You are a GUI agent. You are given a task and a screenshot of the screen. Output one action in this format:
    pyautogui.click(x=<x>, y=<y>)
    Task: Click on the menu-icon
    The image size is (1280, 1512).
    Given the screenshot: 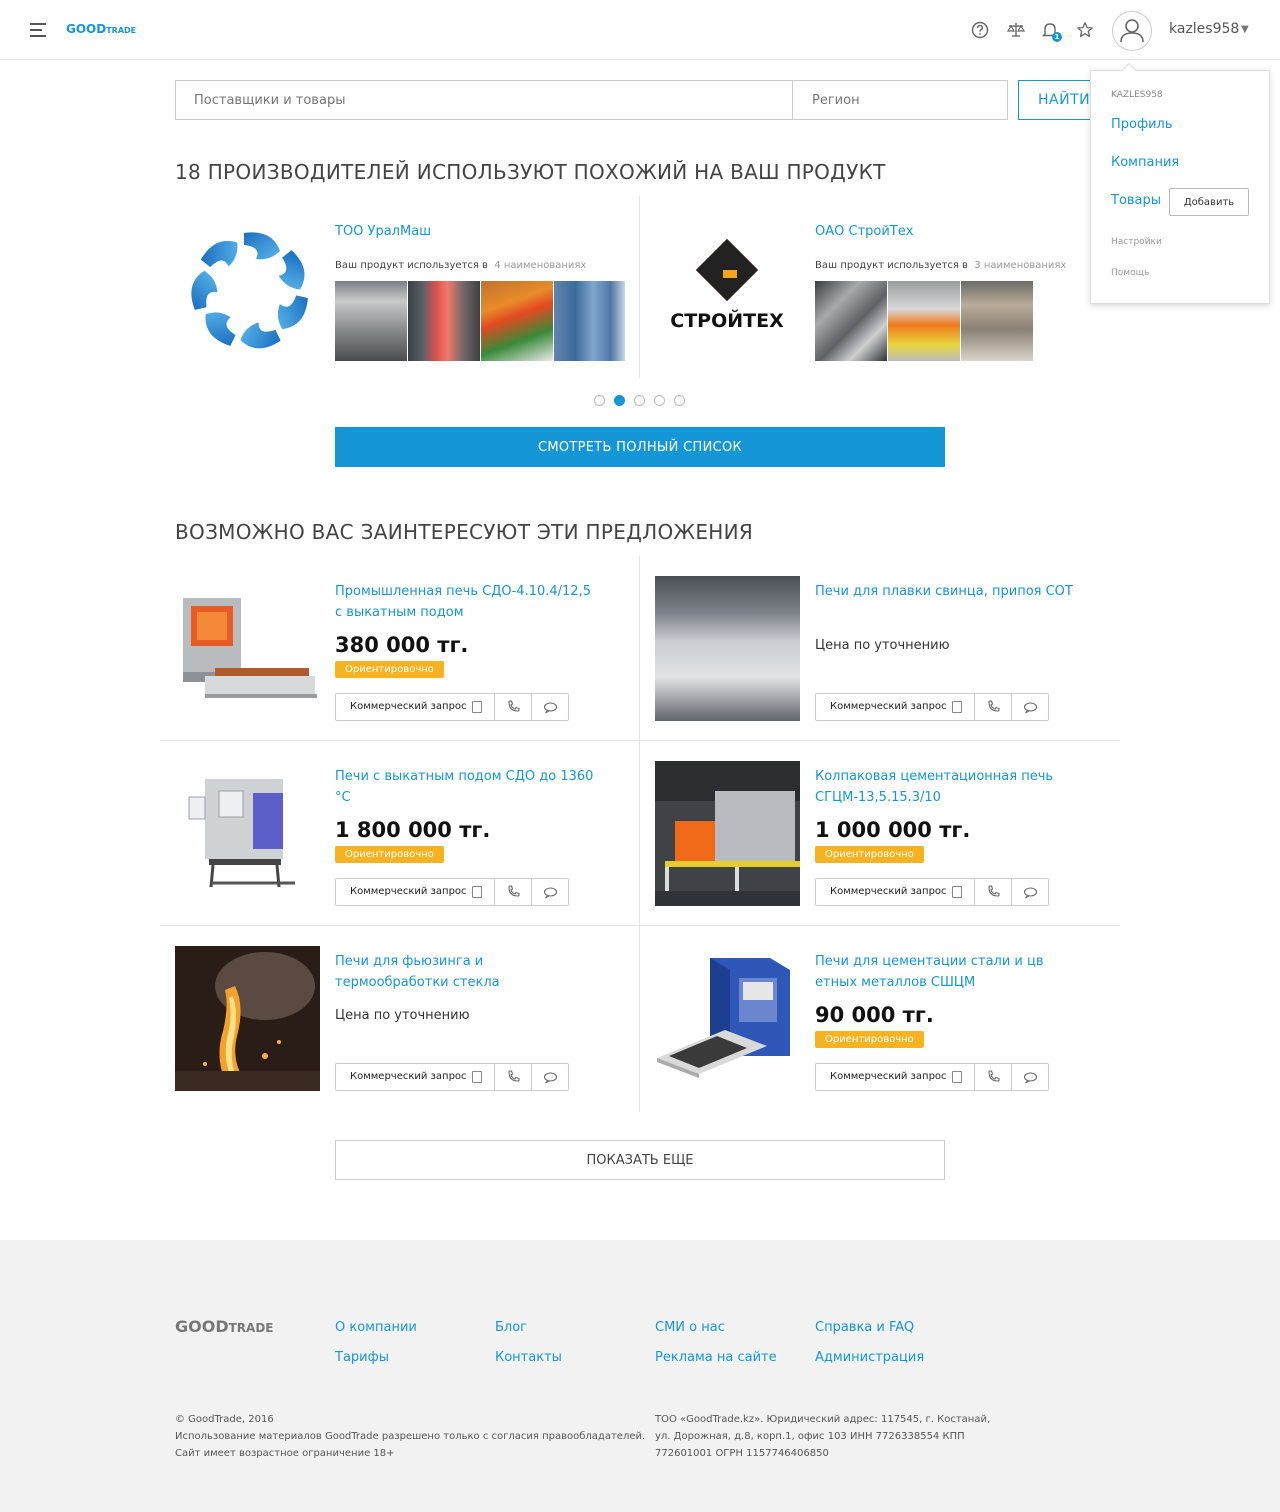 What is the action you would take?
    pyautogui.click(x=38, y=30)
    